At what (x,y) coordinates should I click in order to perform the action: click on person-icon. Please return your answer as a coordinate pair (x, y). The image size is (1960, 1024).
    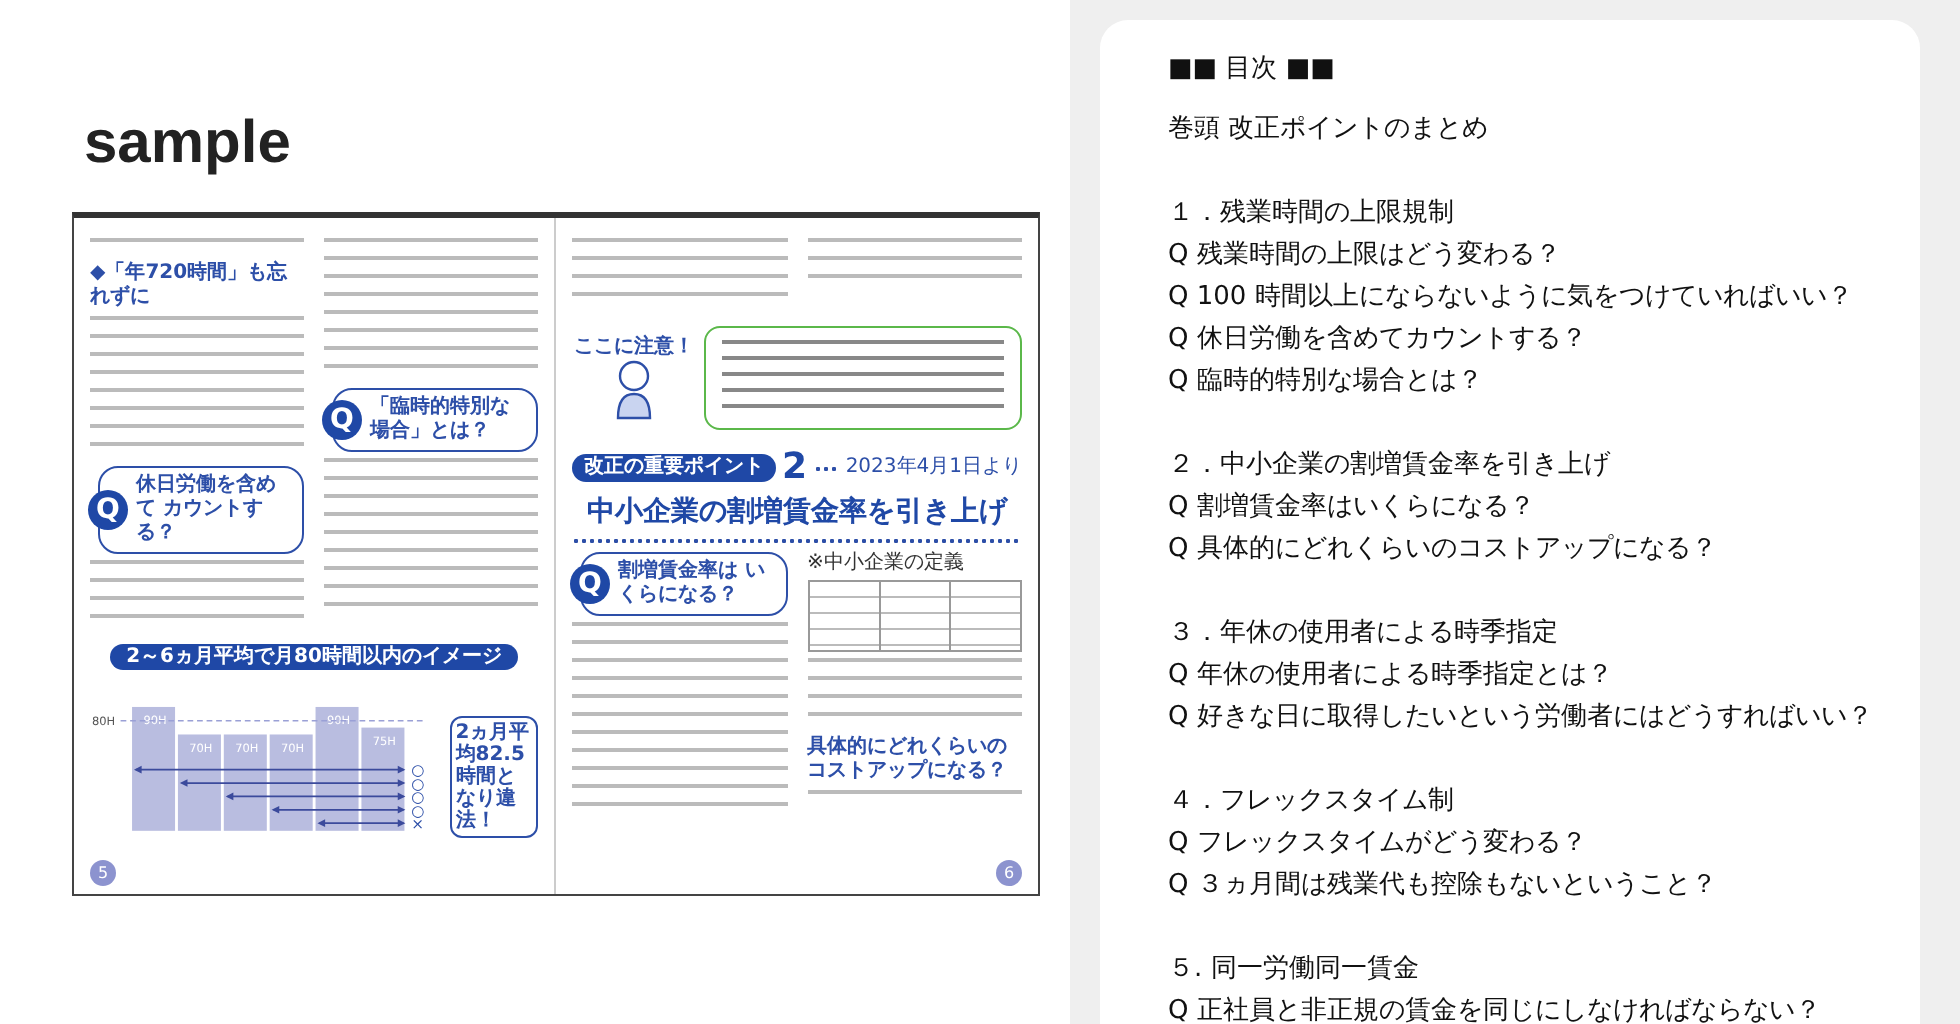
    Looking at the image, I should click on (634, 390).